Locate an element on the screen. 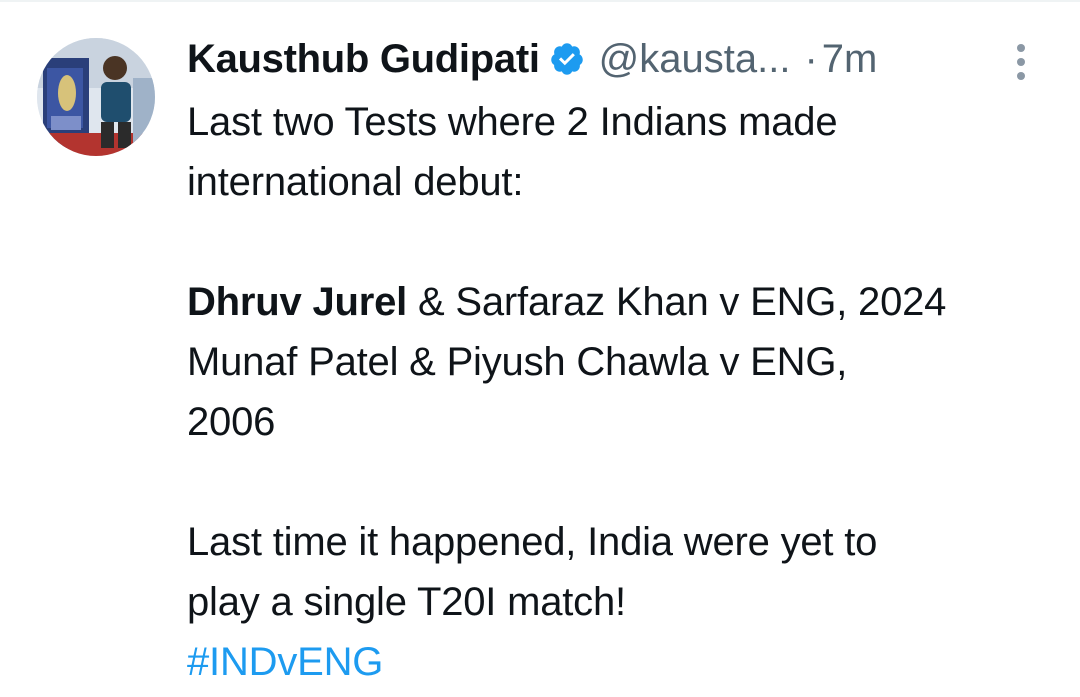 Image resolution: width=1080 pixels, height=697 pixels. avatar-photo is located at coordinates (96, 97).